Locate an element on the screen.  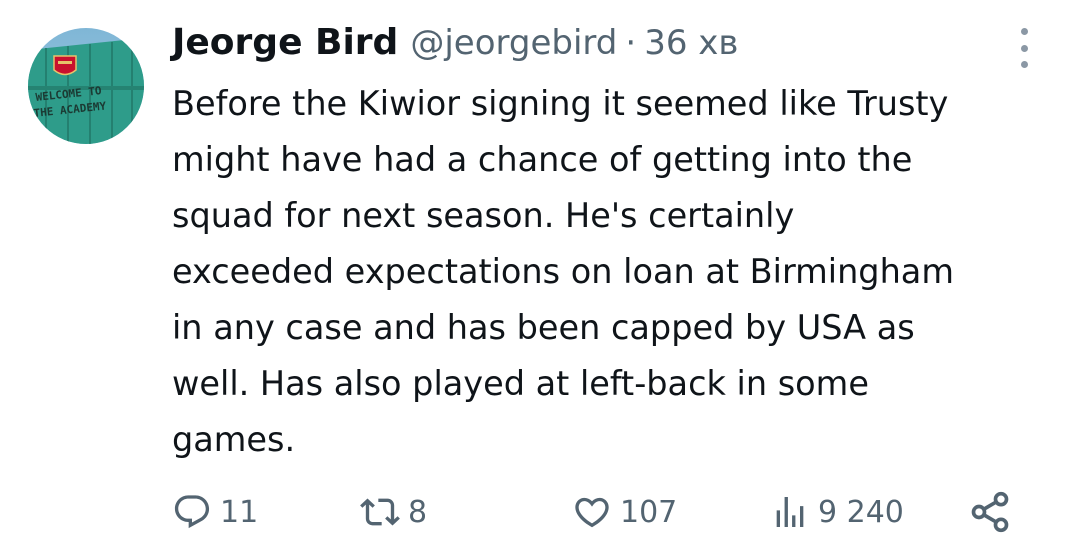
like-button: 107 is located at coordinates (624, 512).